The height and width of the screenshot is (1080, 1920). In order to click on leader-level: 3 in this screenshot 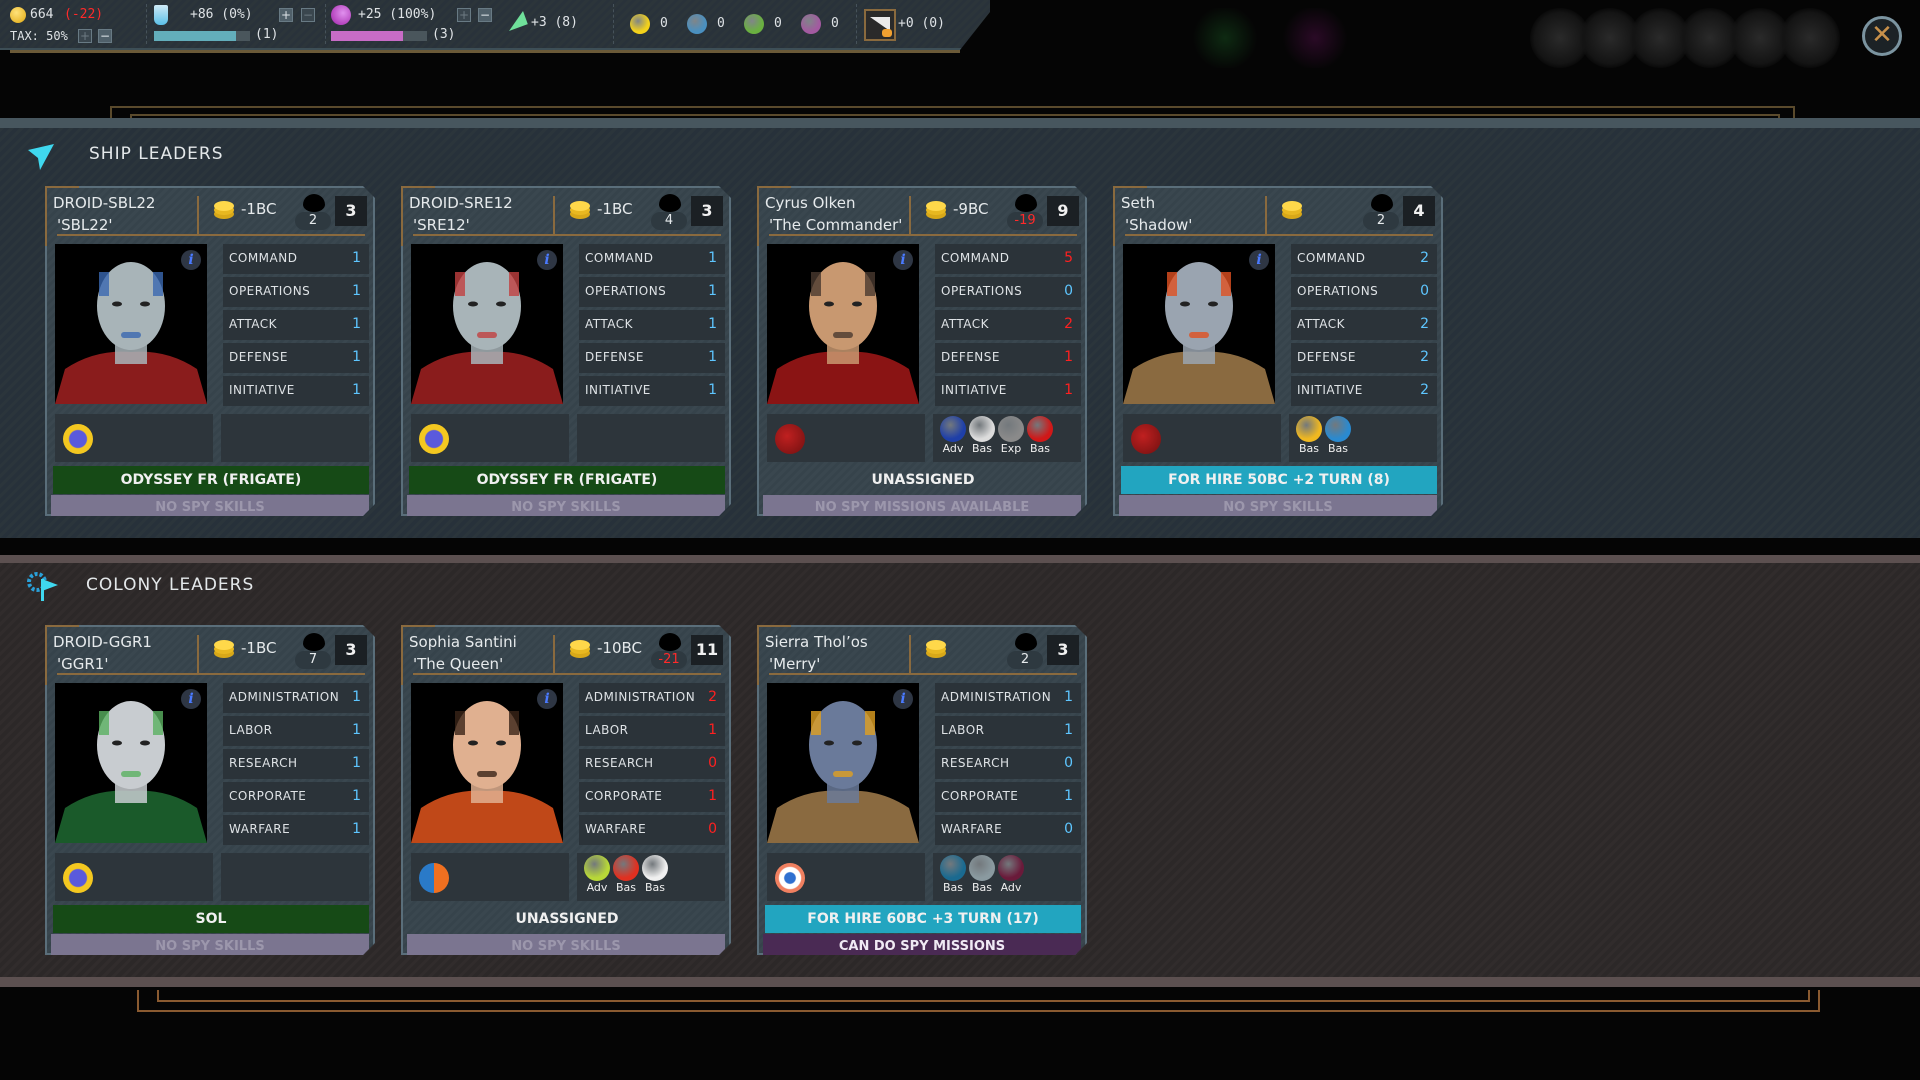, I will do `click(351, 650)`.